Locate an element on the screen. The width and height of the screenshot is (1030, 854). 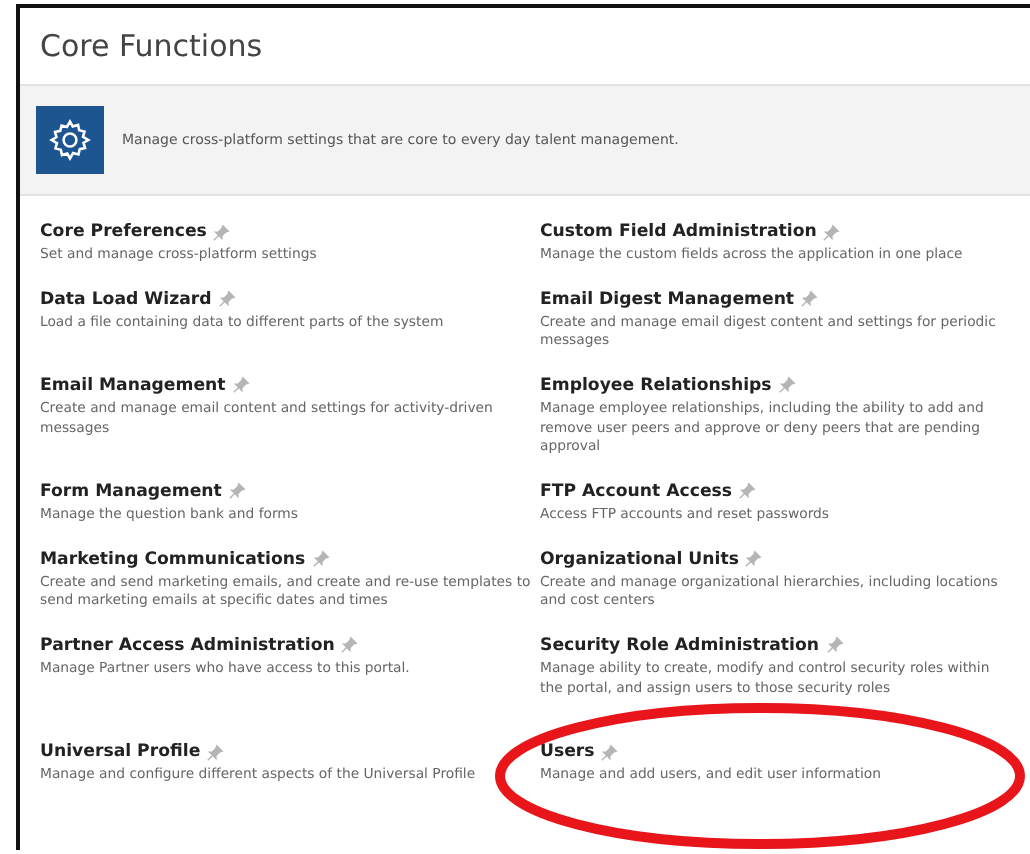
function-link: Email Digest Management is located at coordinates (667, 299).